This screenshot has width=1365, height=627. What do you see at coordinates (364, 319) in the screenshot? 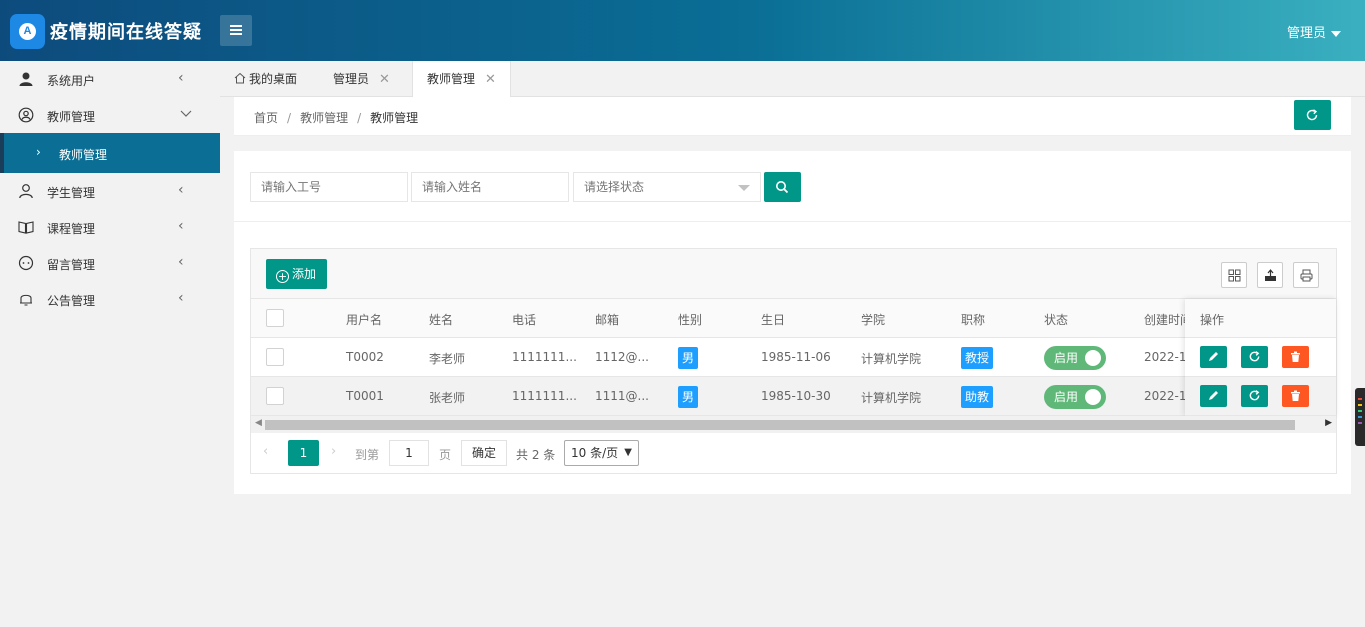
I see `column-header: 用户名` at bounding box center [364, 319].